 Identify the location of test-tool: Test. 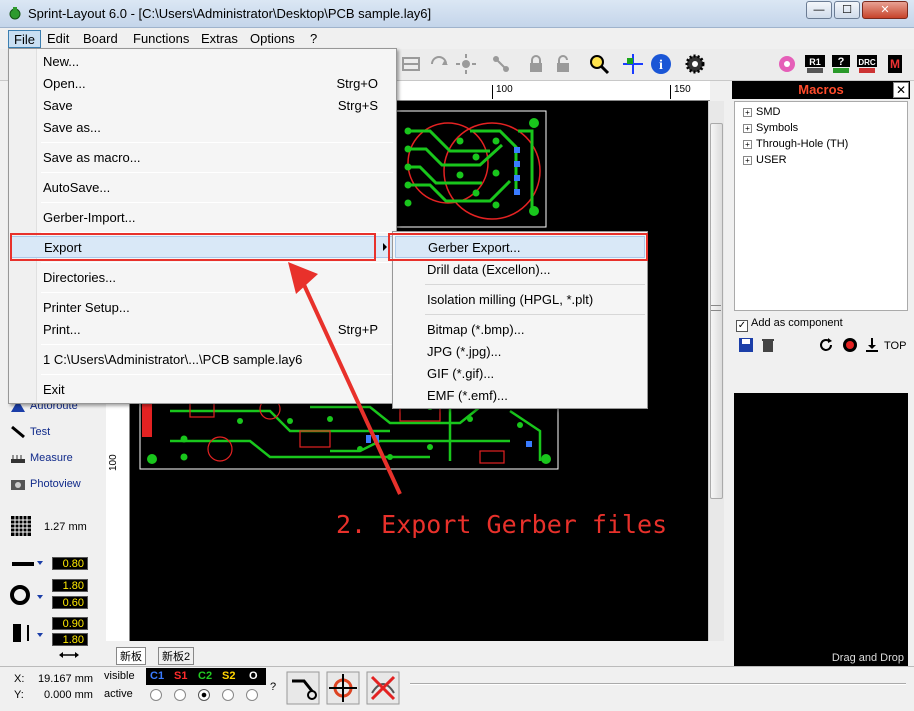
(30, 435).